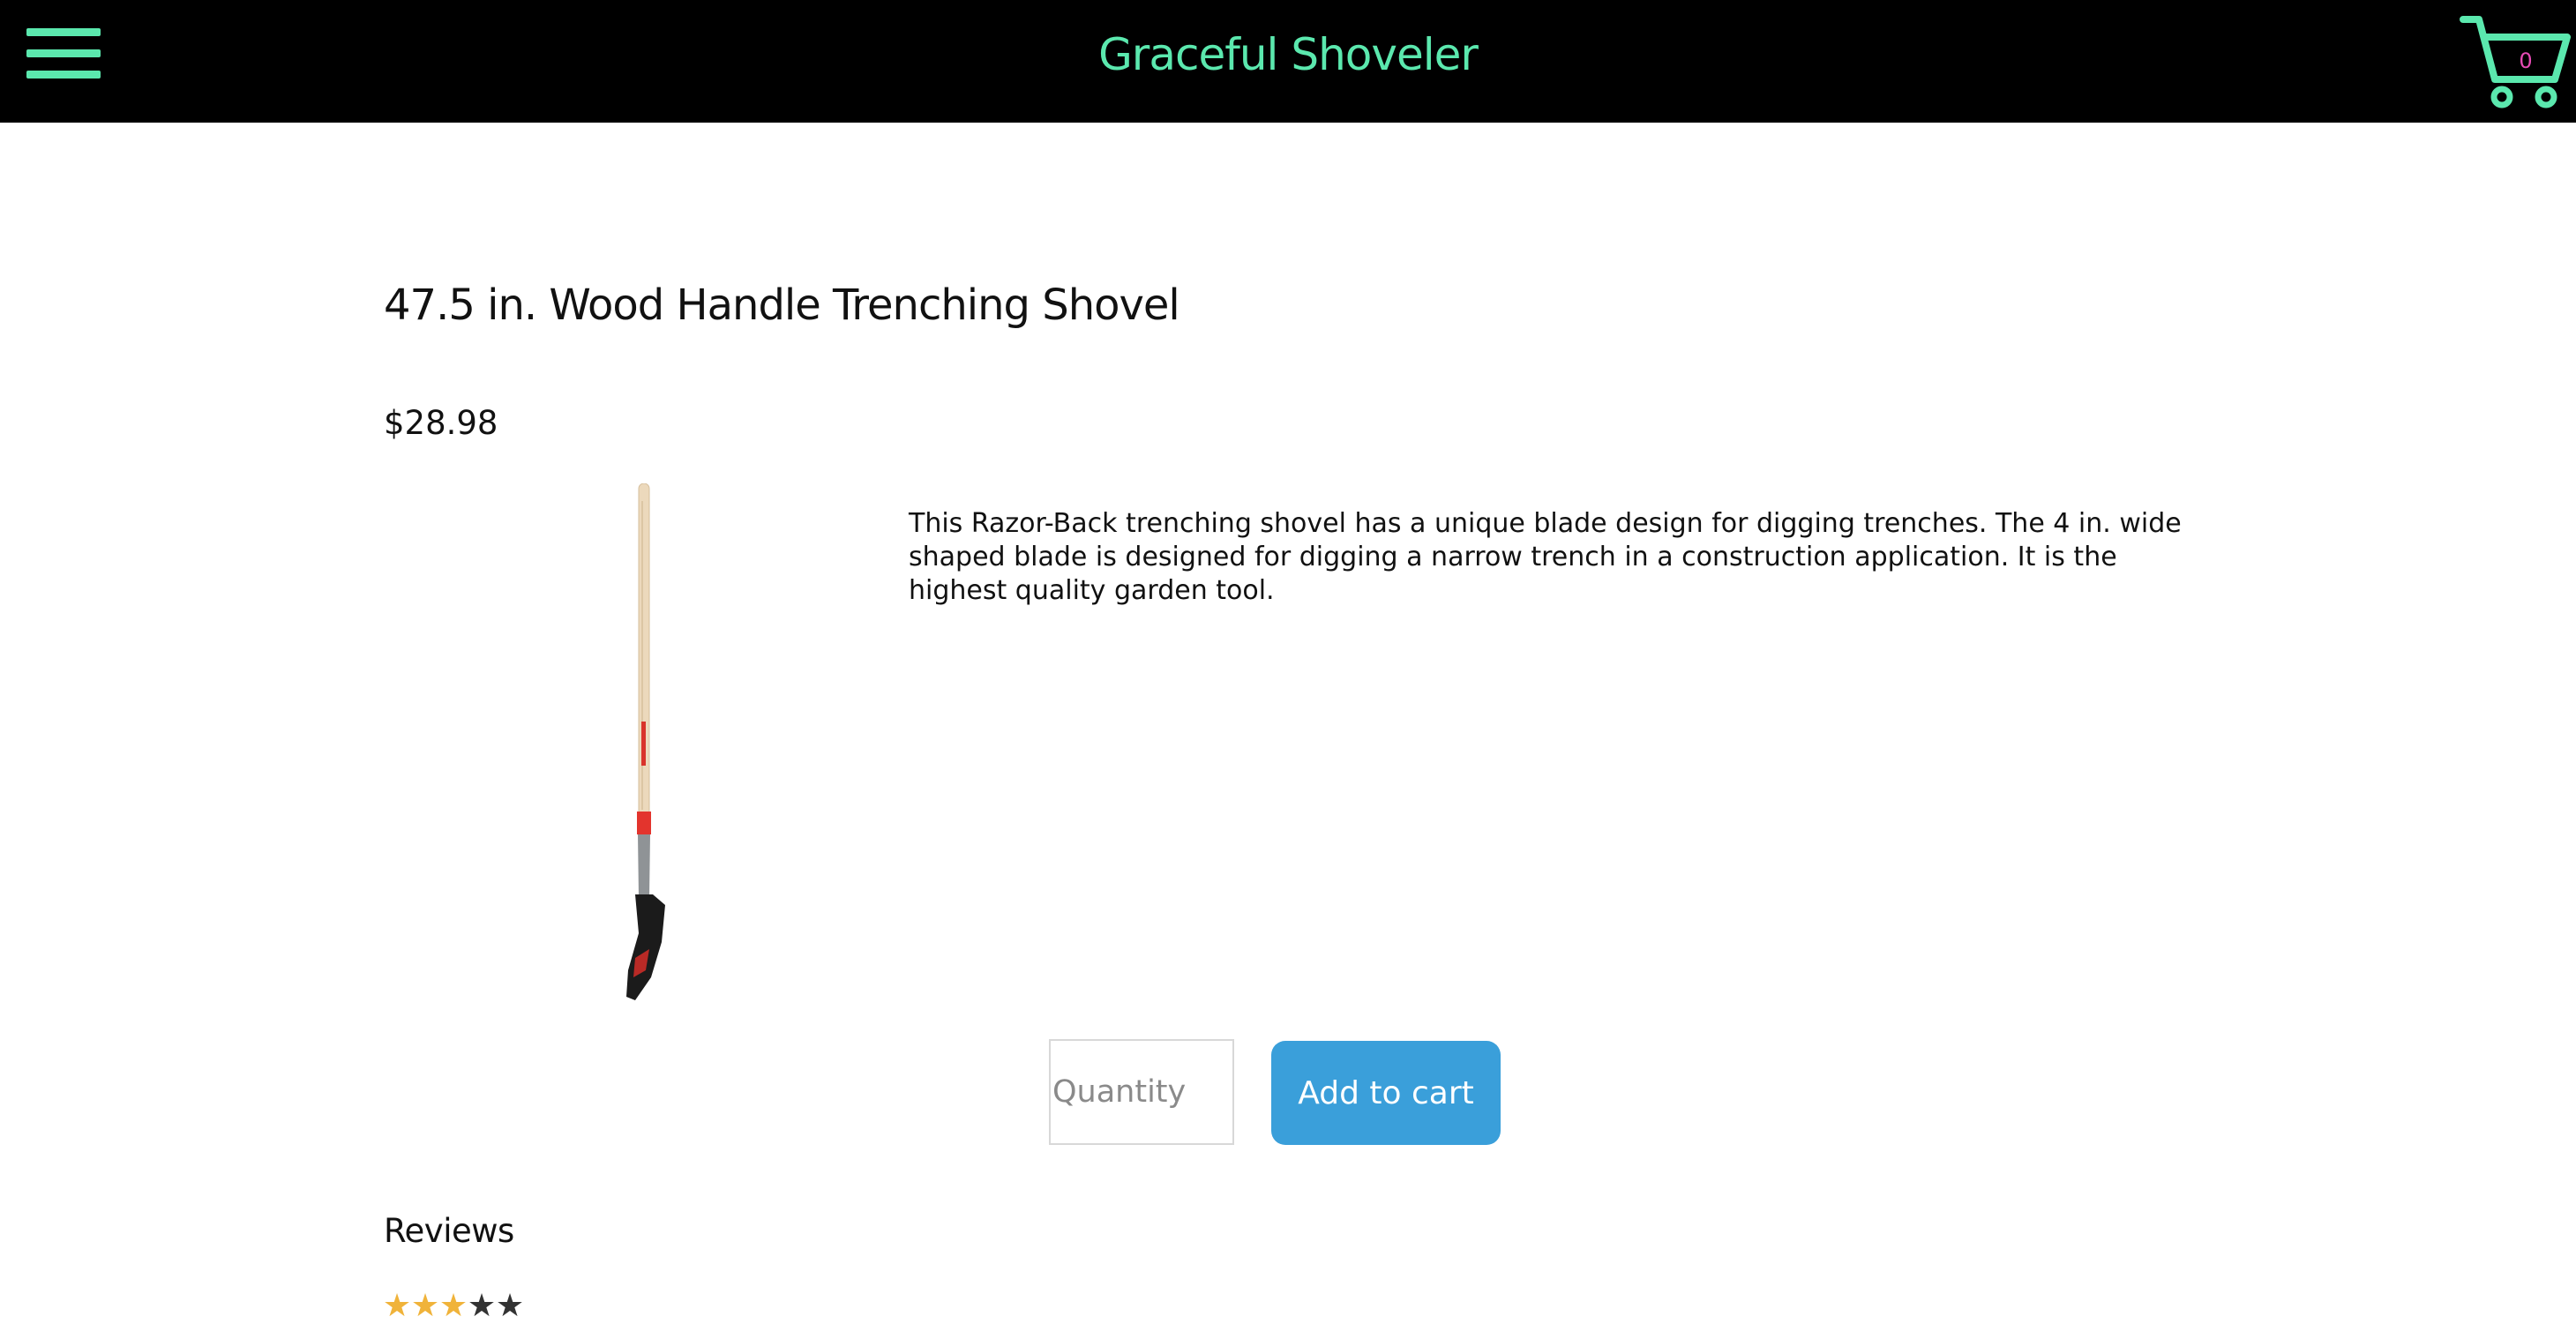 Image resolution: width=2576 pixels, height=1339 pixels. What do you see at coordinates (782, 305) in the screenshot?
I see `product-title: 47.5 in. Wood Handle Trenching Shovel` at bounding box center [782, 305].